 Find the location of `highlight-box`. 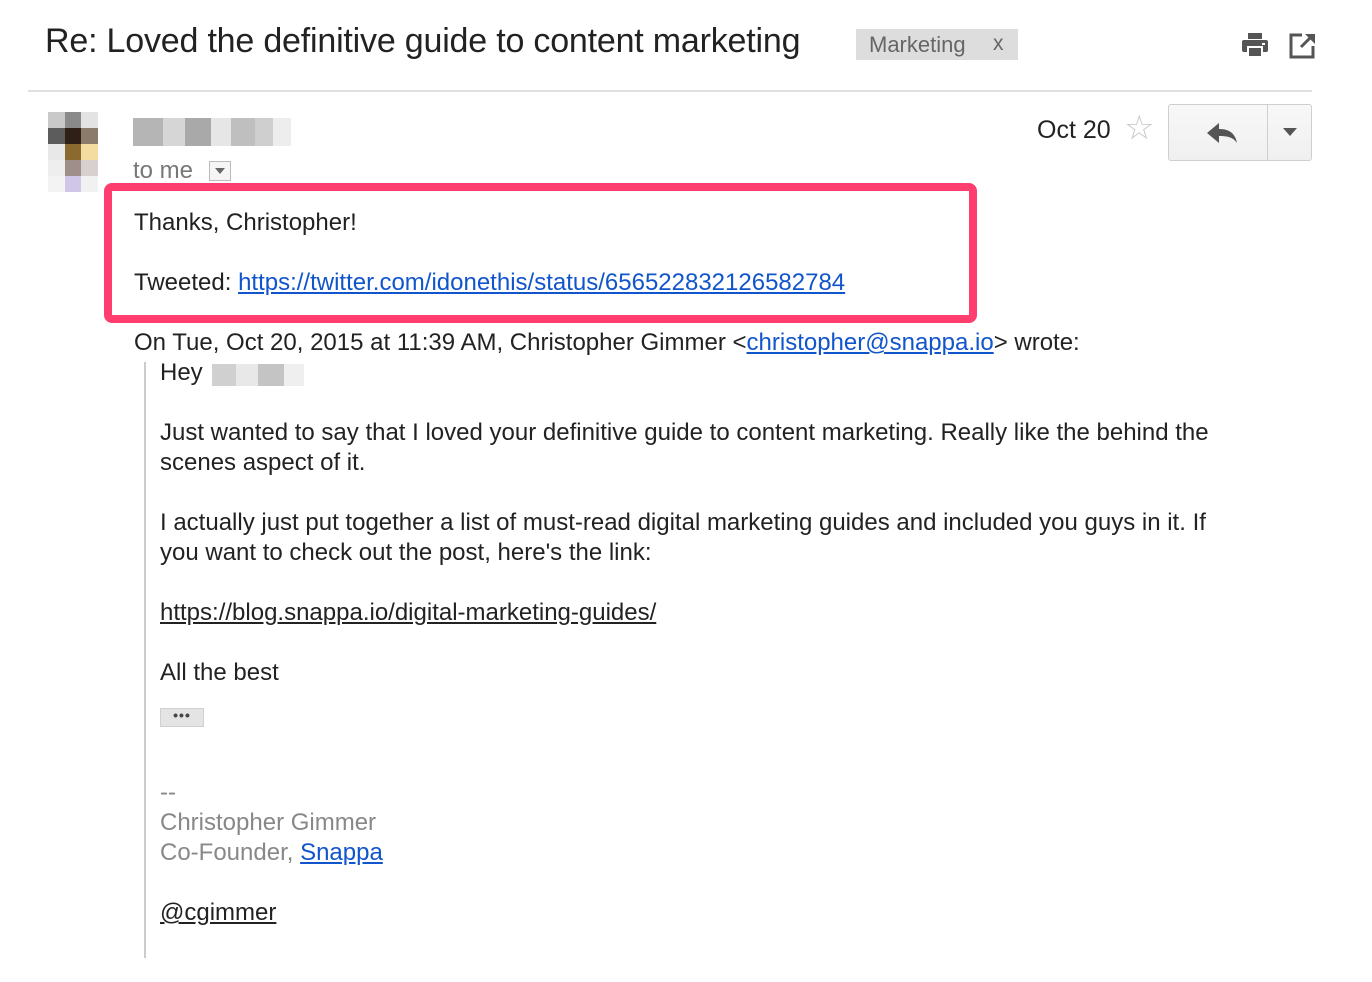

highlight-box is located at coordinates (540, 253).